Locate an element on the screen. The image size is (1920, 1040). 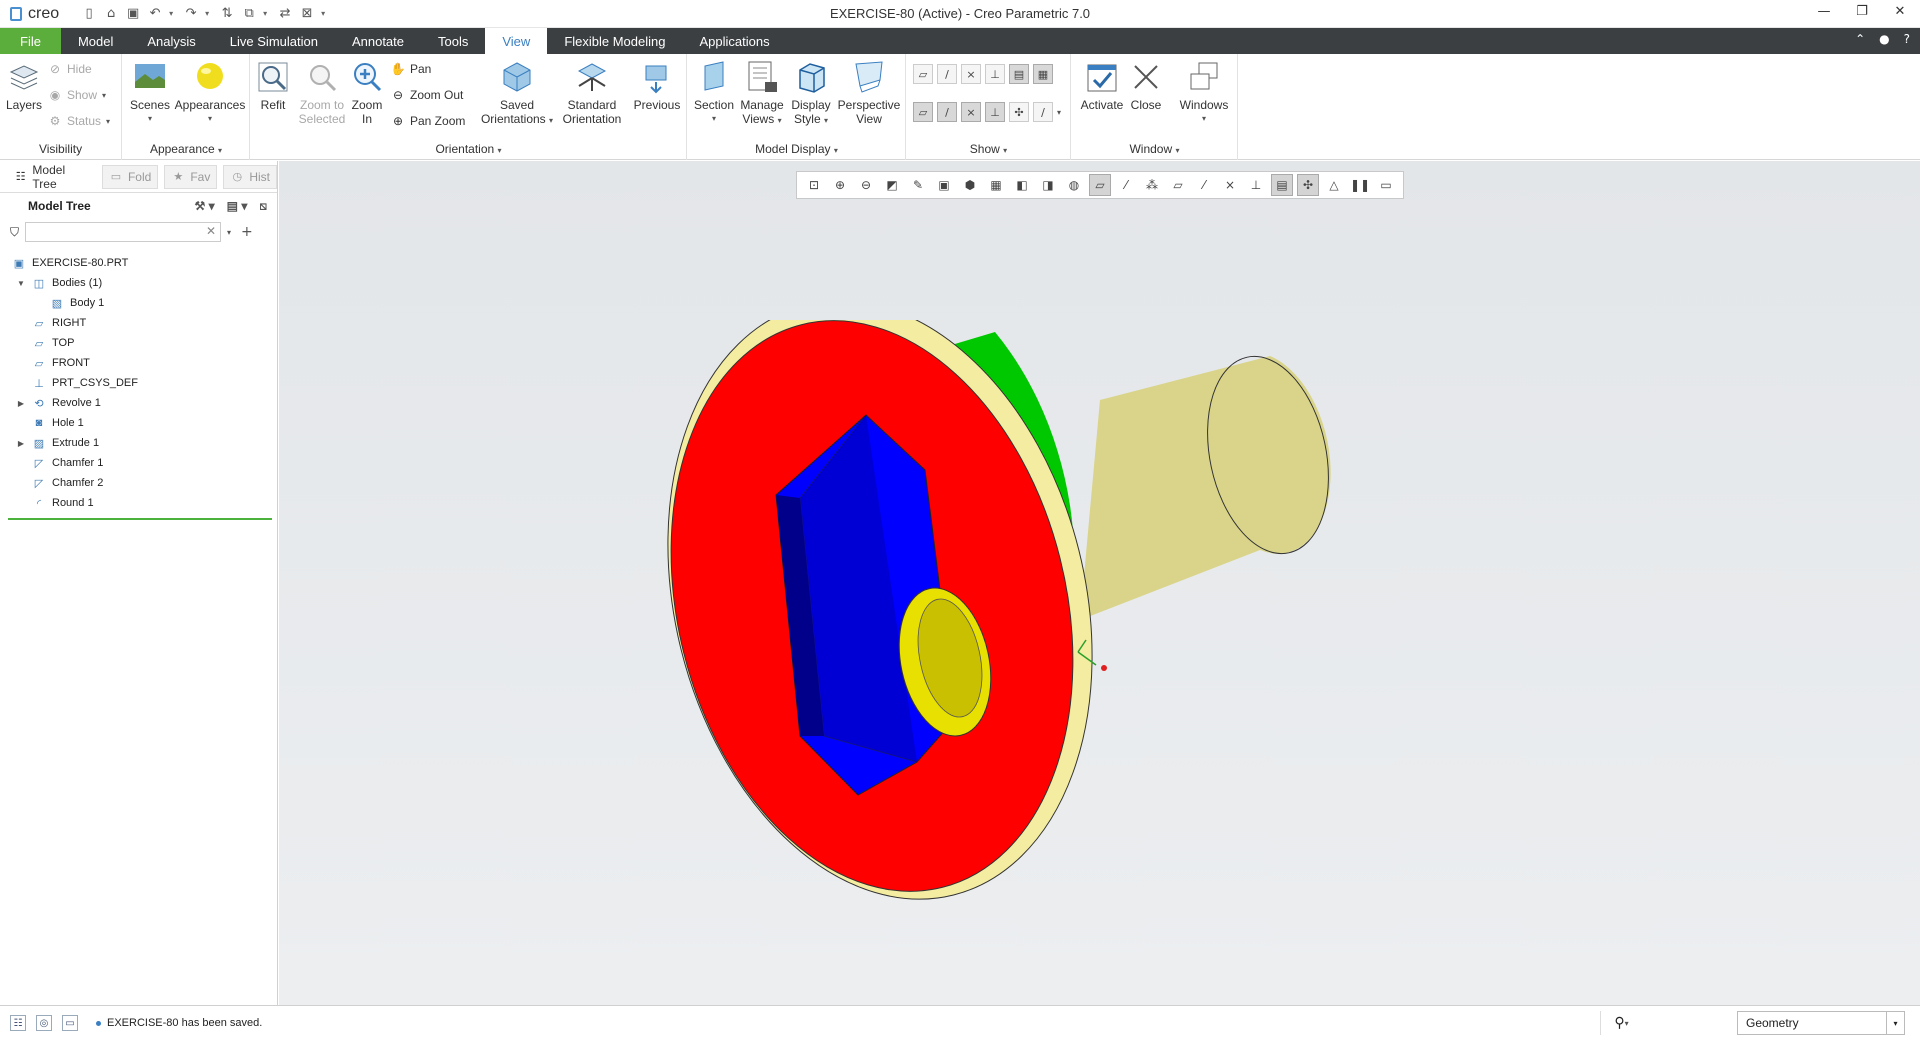
axis-tag-icon-gfx: ⁄ is located at coordinates (1204, 185).